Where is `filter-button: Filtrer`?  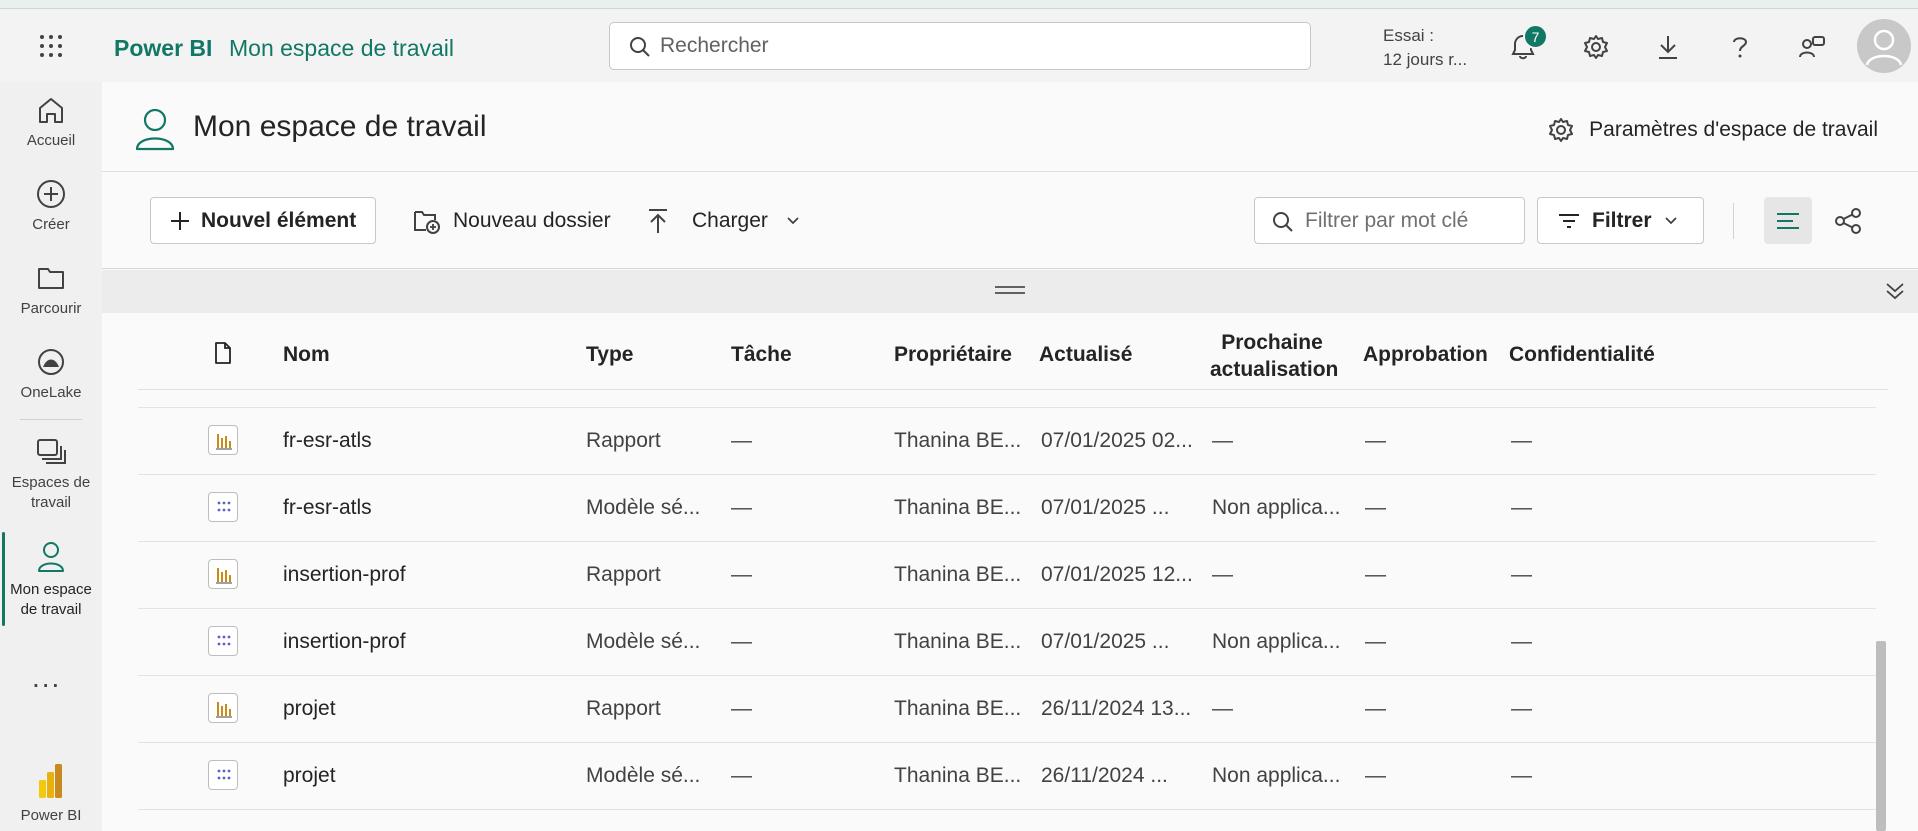
filter-button: Filtrer is located at coordinates (1620, 220).